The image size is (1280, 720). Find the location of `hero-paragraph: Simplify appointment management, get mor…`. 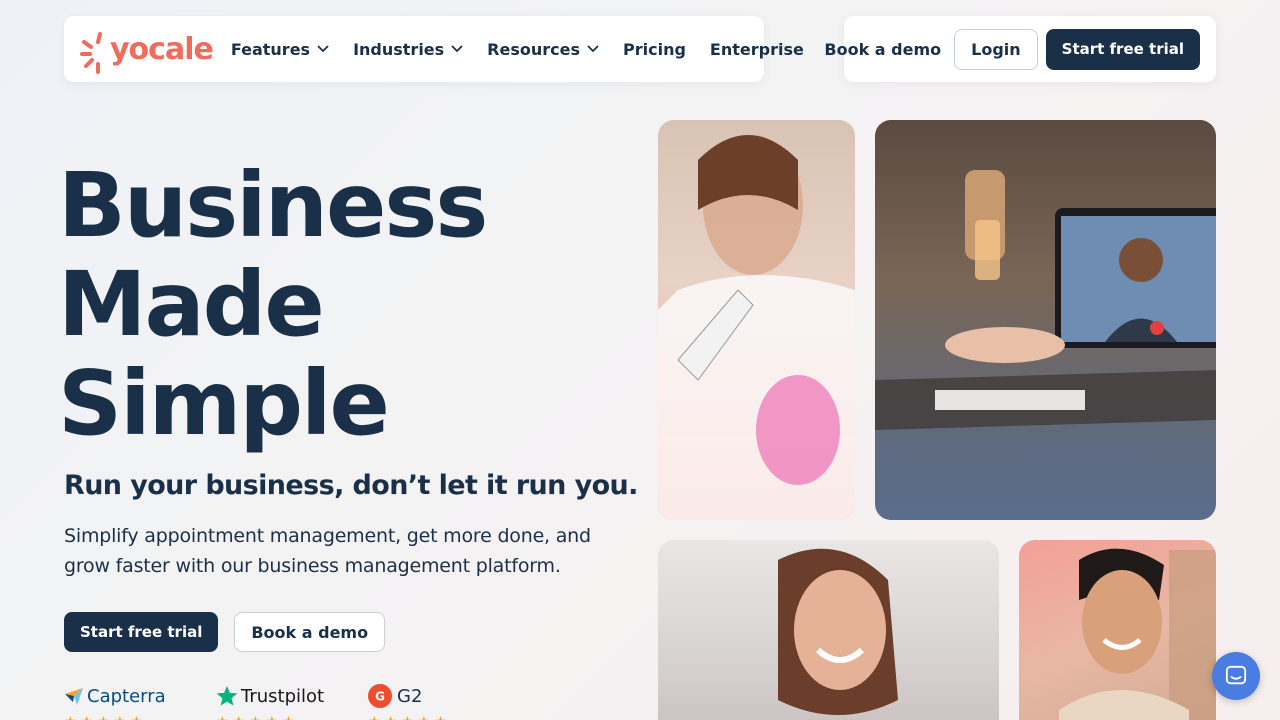

hero-paragraph: Simplify appointment management, get mor… is located at coordinates (327, 551).